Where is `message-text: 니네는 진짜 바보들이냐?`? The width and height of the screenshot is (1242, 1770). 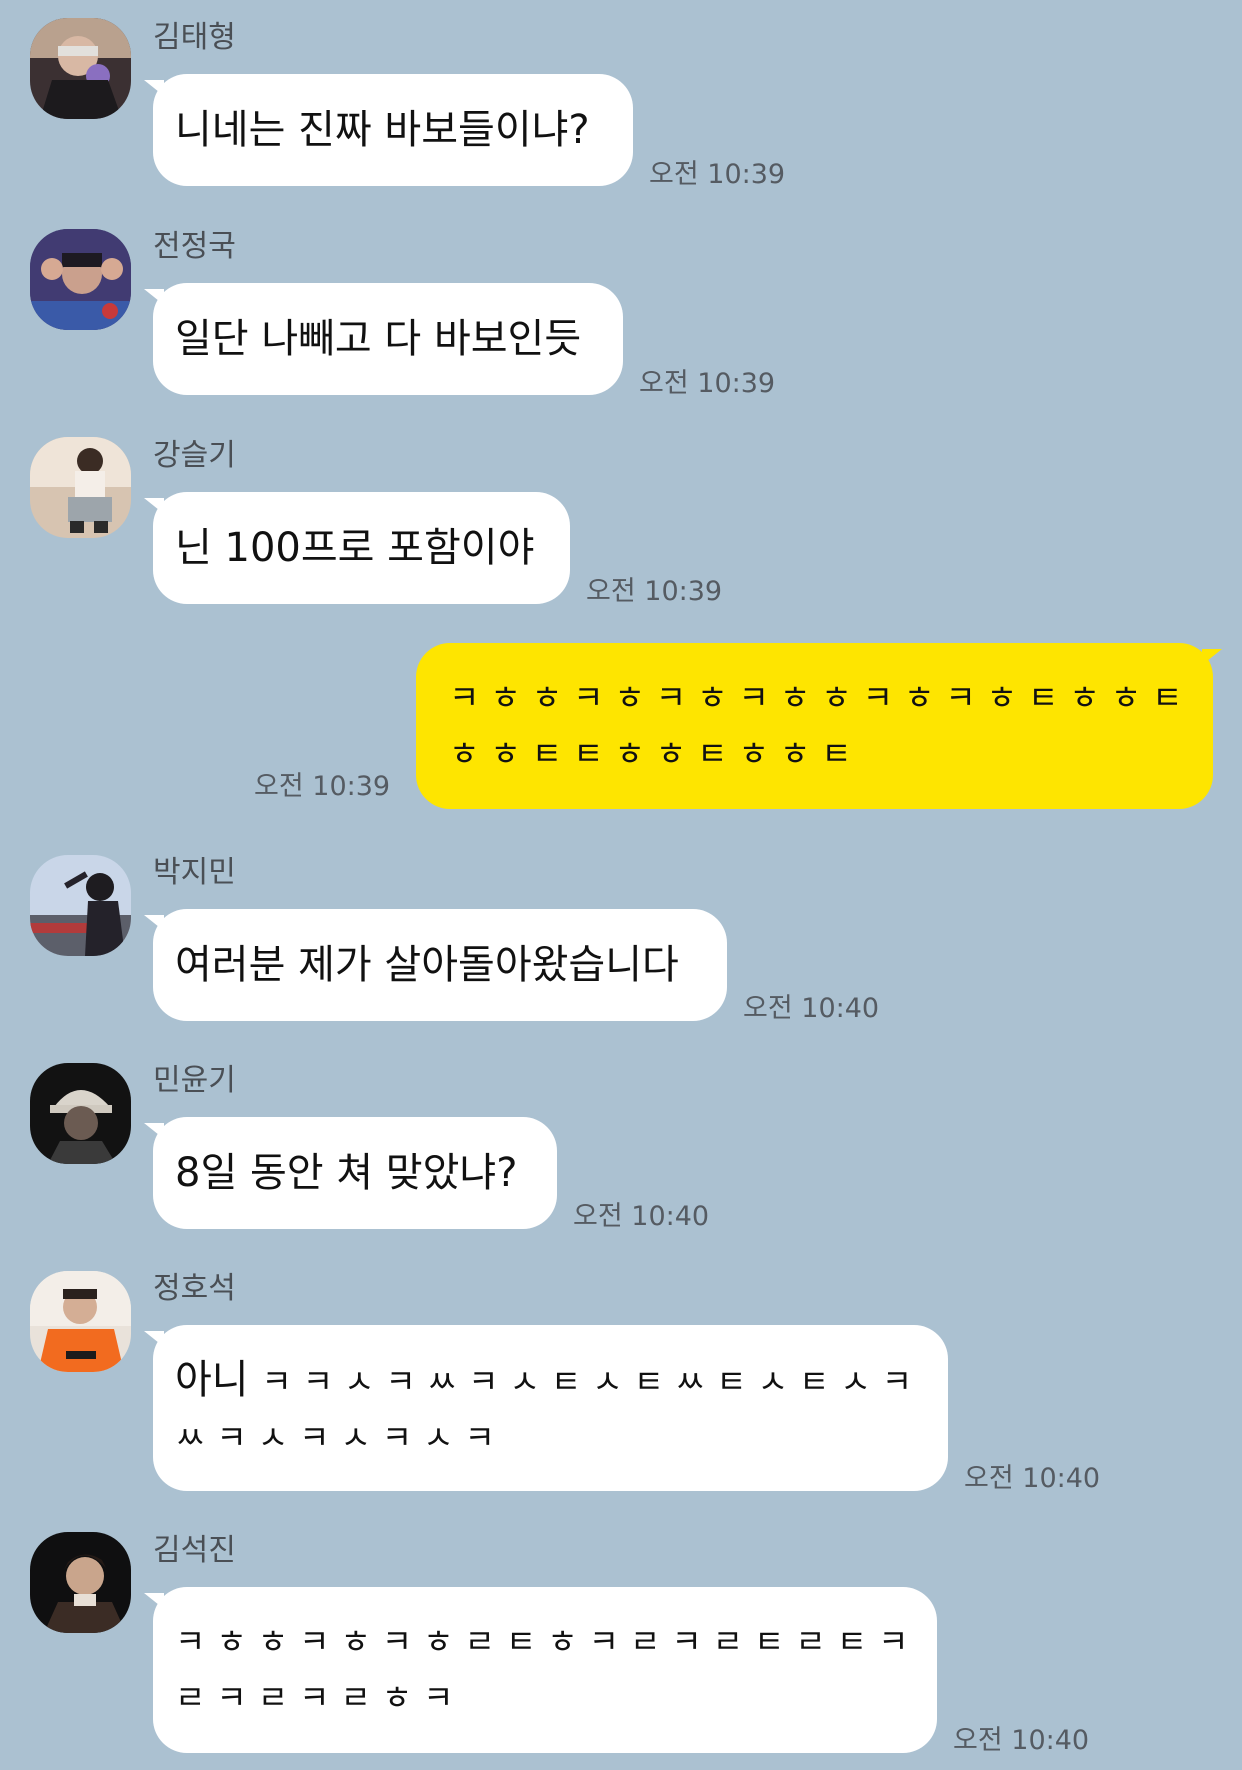
message-text: 니네는 진짜 바보들이냐? is located at coordinates (382, 130).